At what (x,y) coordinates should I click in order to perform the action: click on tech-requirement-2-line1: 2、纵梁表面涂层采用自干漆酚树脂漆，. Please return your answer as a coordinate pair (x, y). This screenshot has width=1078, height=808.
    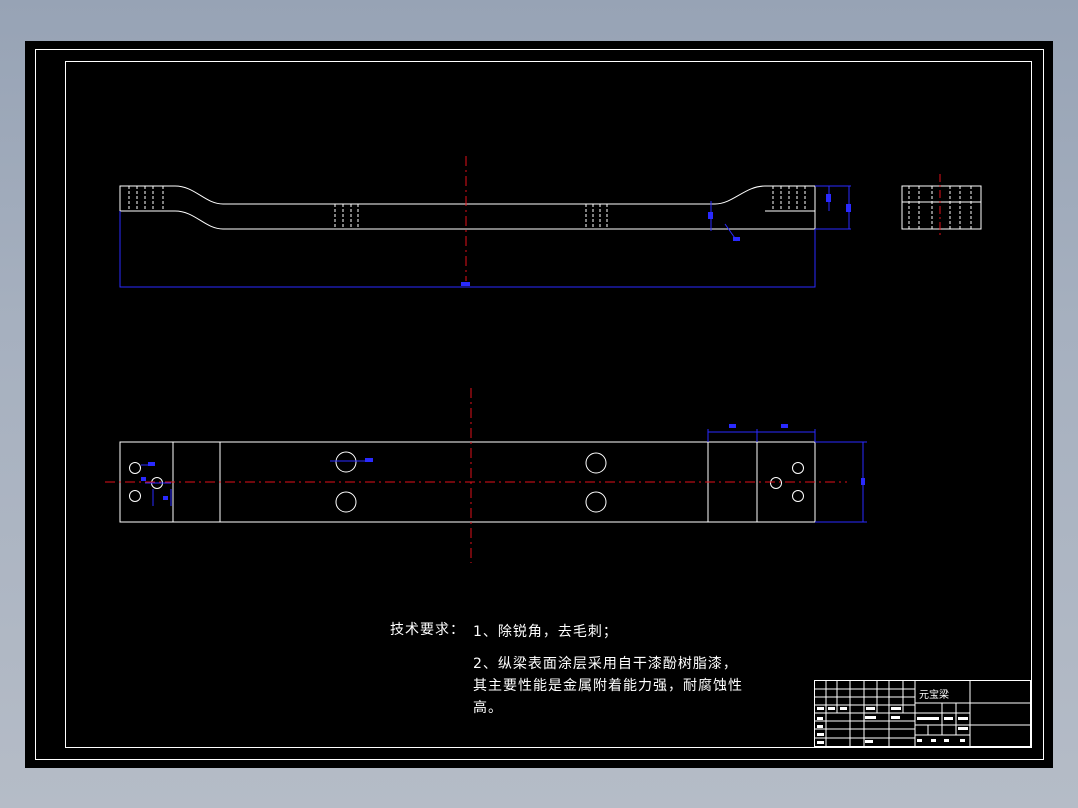
    Looking at the image, I should click on (605, 664).